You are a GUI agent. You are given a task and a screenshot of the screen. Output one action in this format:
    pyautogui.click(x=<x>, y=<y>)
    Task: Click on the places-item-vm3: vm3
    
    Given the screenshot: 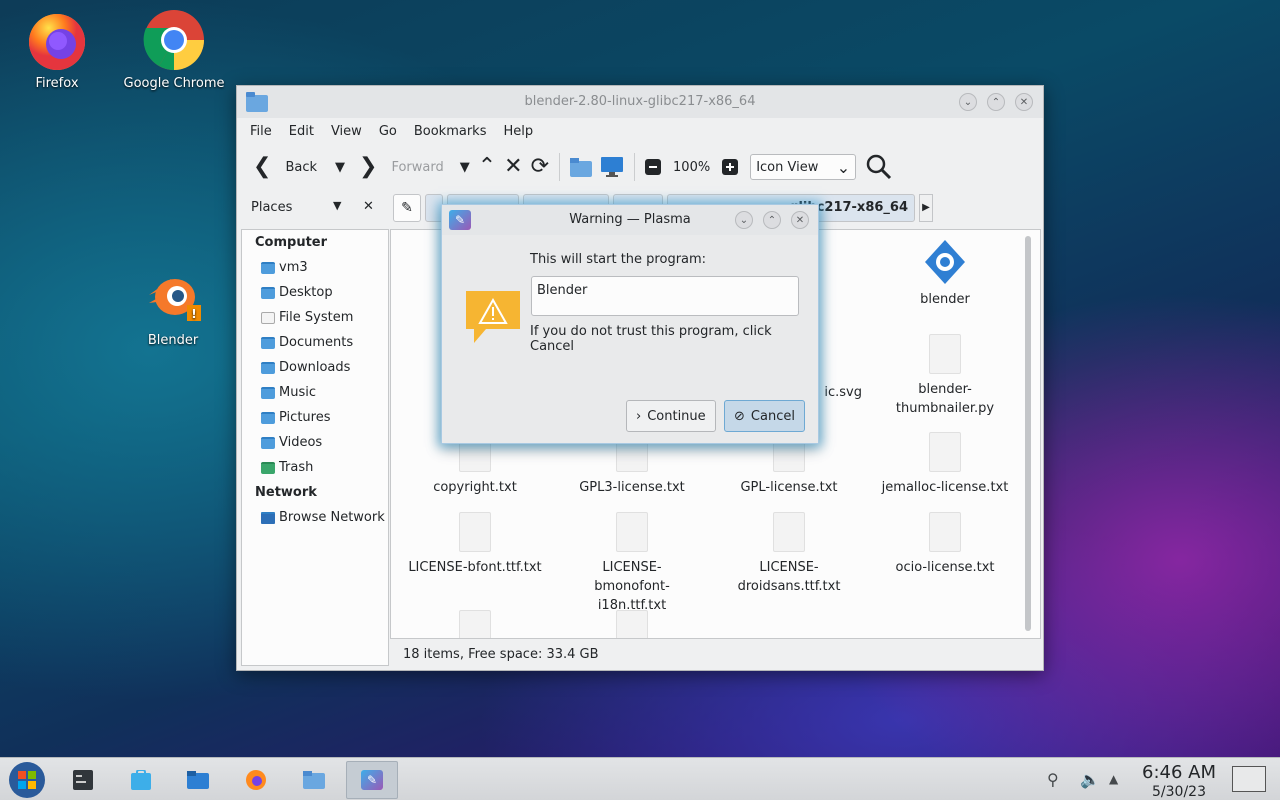 What is the action you would take?
    pyautogui.click(x=315, y=267)
    